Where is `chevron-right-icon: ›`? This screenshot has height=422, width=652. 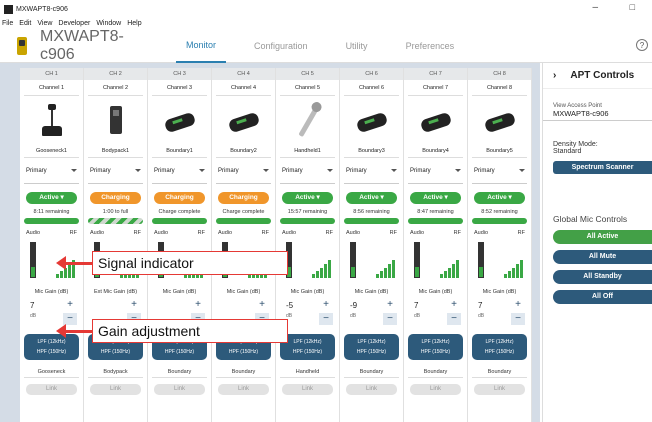 chevron-right-icon: › is located at coordinates (554, 75).